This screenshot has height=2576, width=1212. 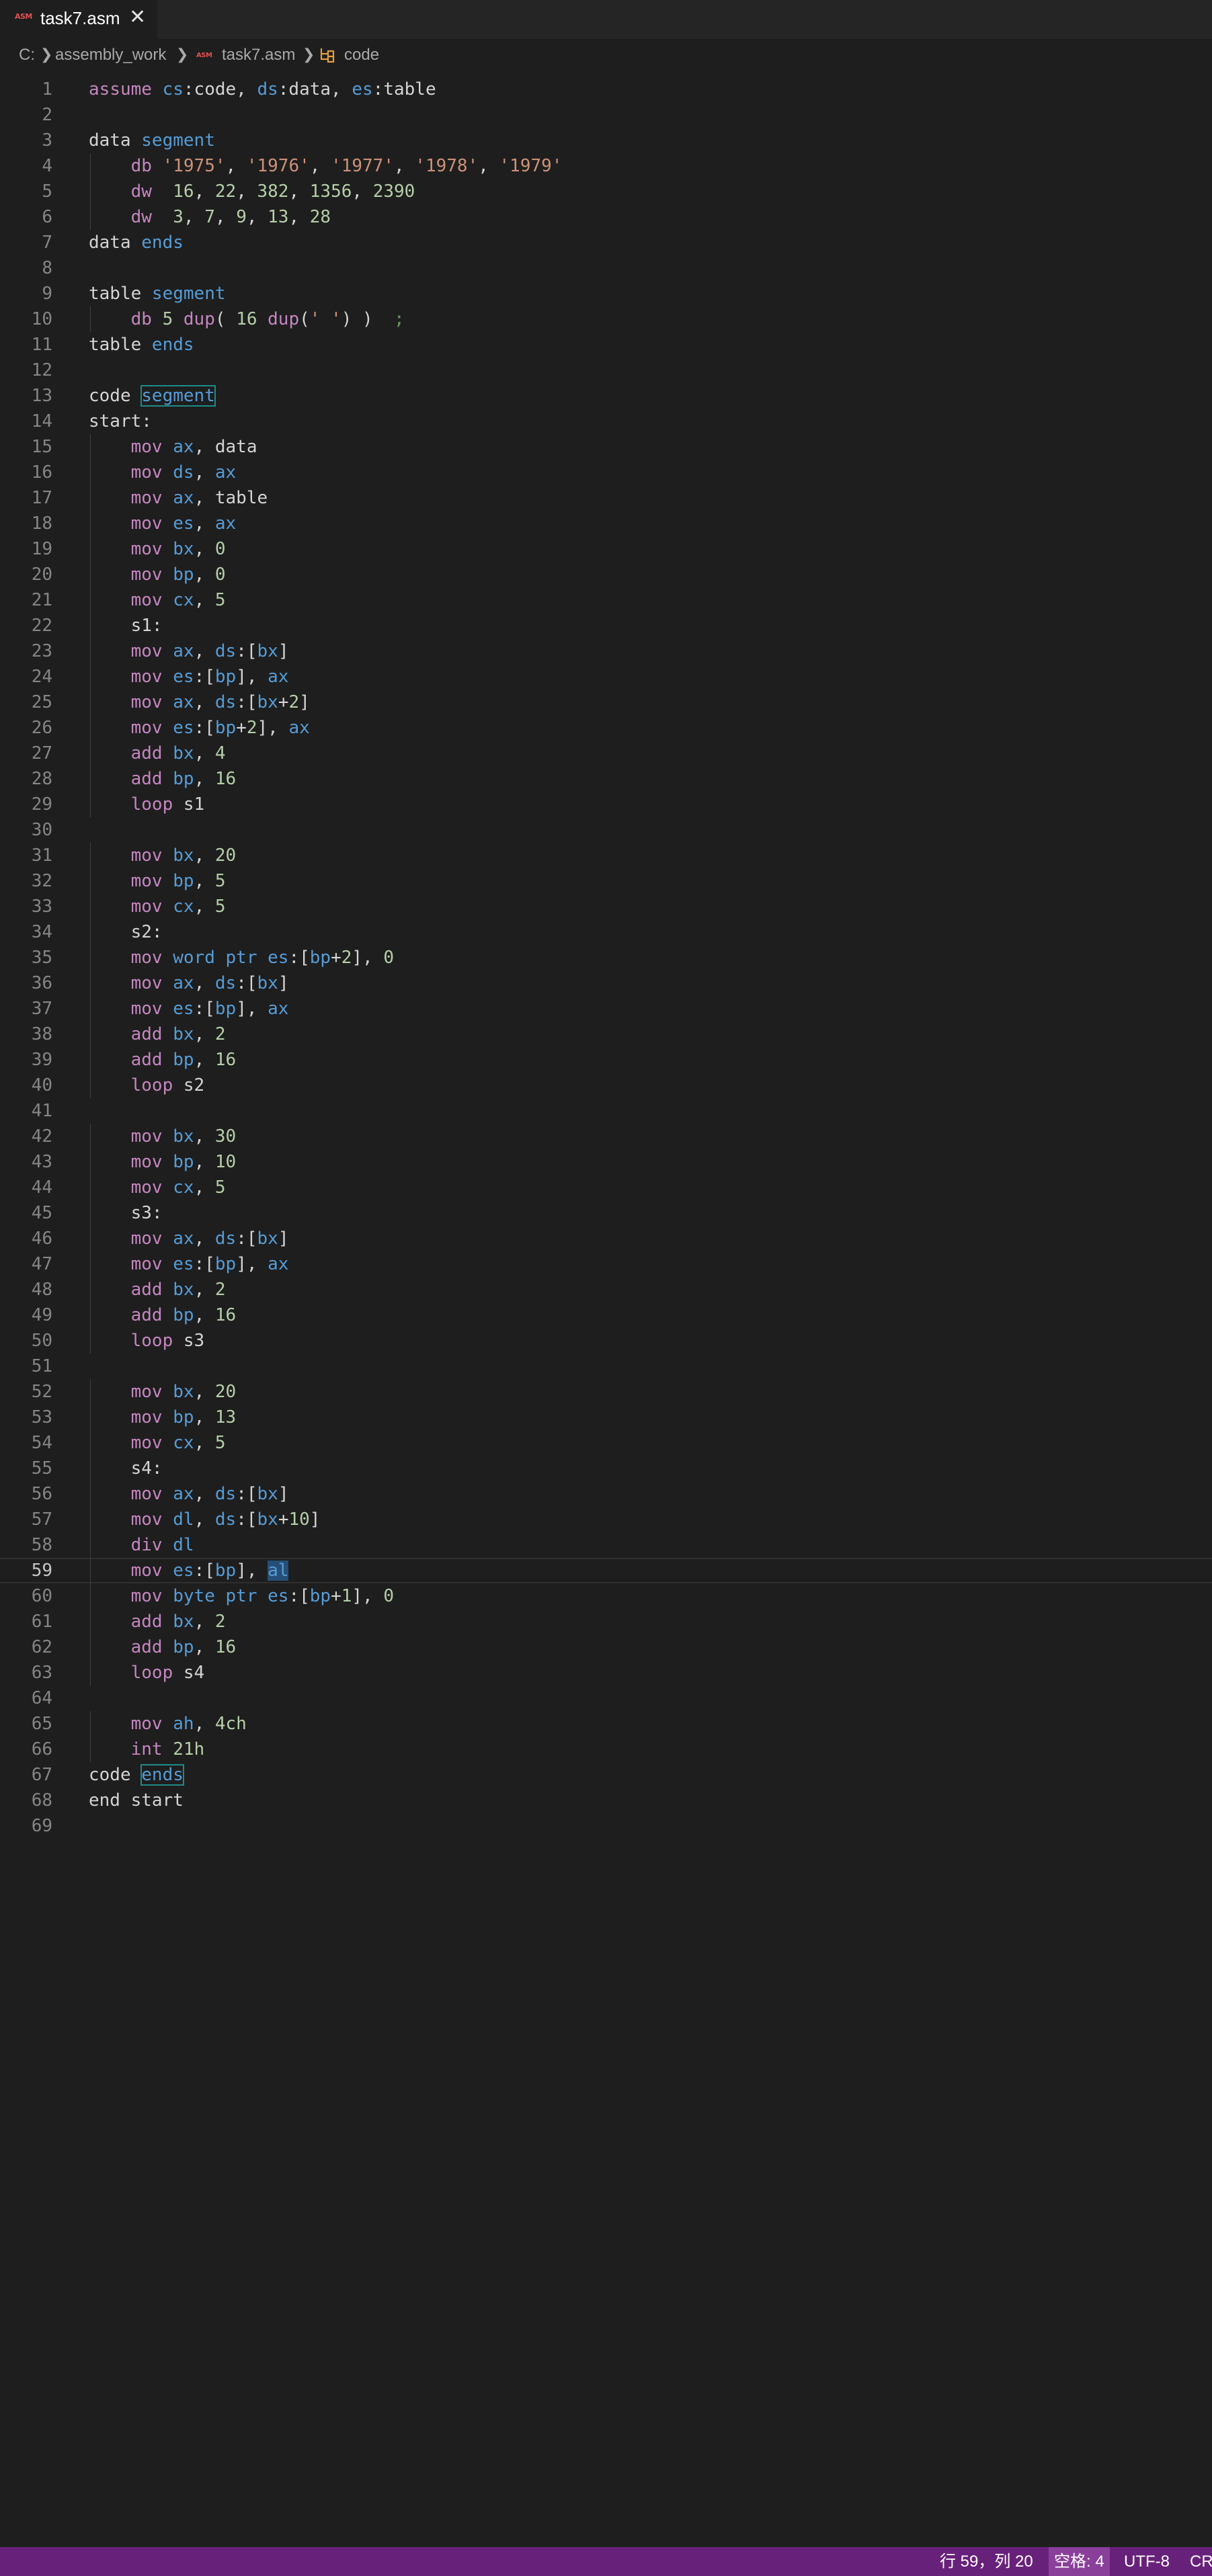 What do you see at coordinates (147, 1673) in the screenshot?
I see `code-text: loop s4` at bounding box center [147, 1673].